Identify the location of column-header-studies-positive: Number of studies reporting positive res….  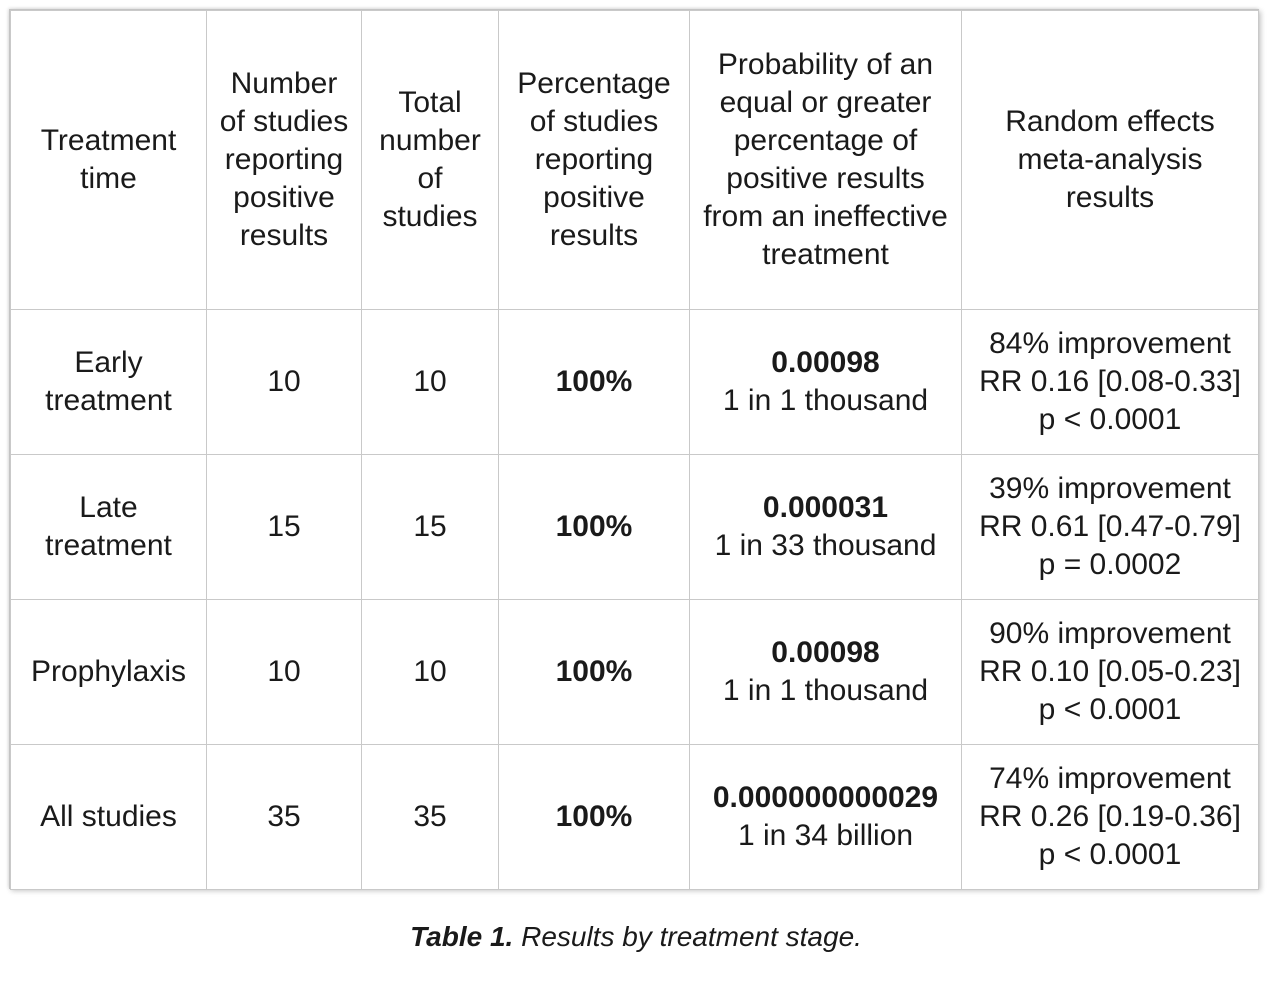
(284, 160).